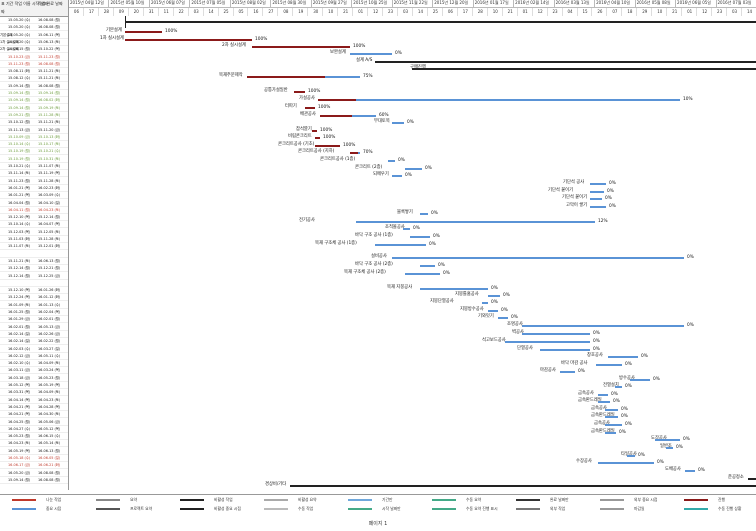 This screenshot has width=756, height=531. I want to click on task-row: 16-02-10 (수) 16-04-09 (토), so click(34, 364).